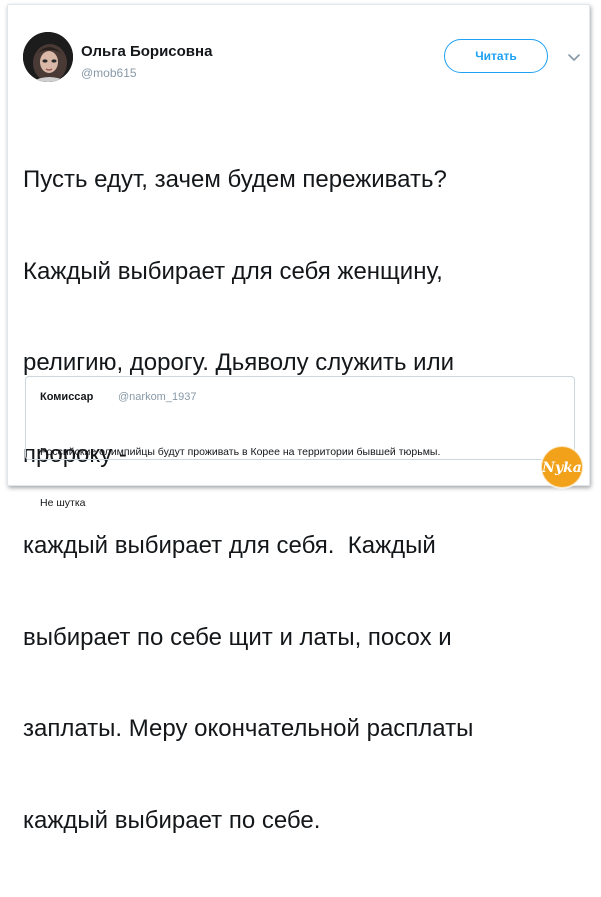 The image size is (601, 897). I want to click on author-handle: @mob615, so click(109, 73).